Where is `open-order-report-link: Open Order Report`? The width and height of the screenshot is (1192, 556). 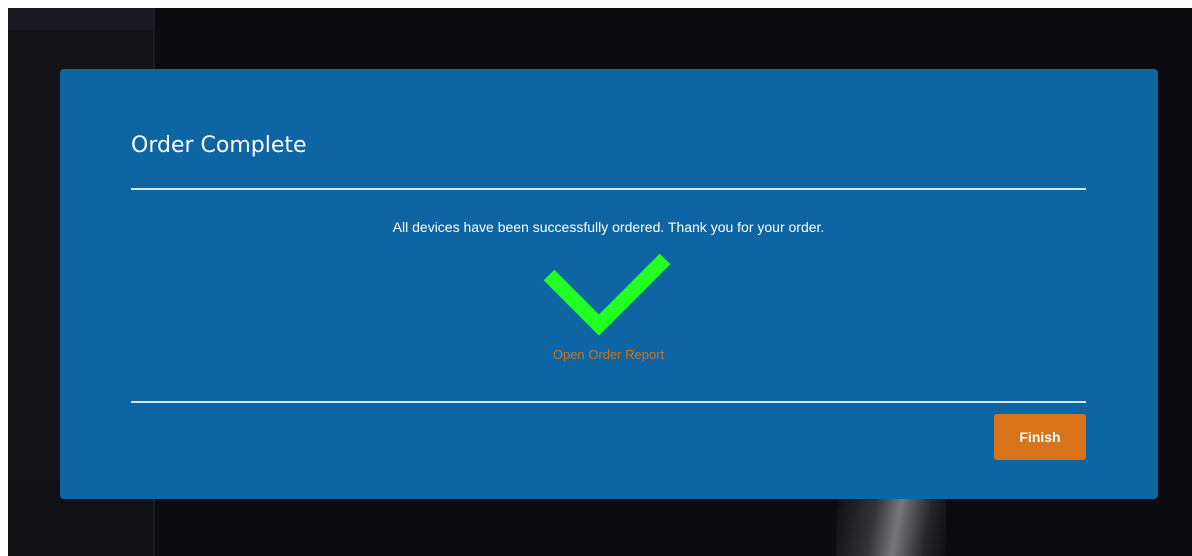 open-order-report-link: Open Order Report is located at coordinates (608, 354).